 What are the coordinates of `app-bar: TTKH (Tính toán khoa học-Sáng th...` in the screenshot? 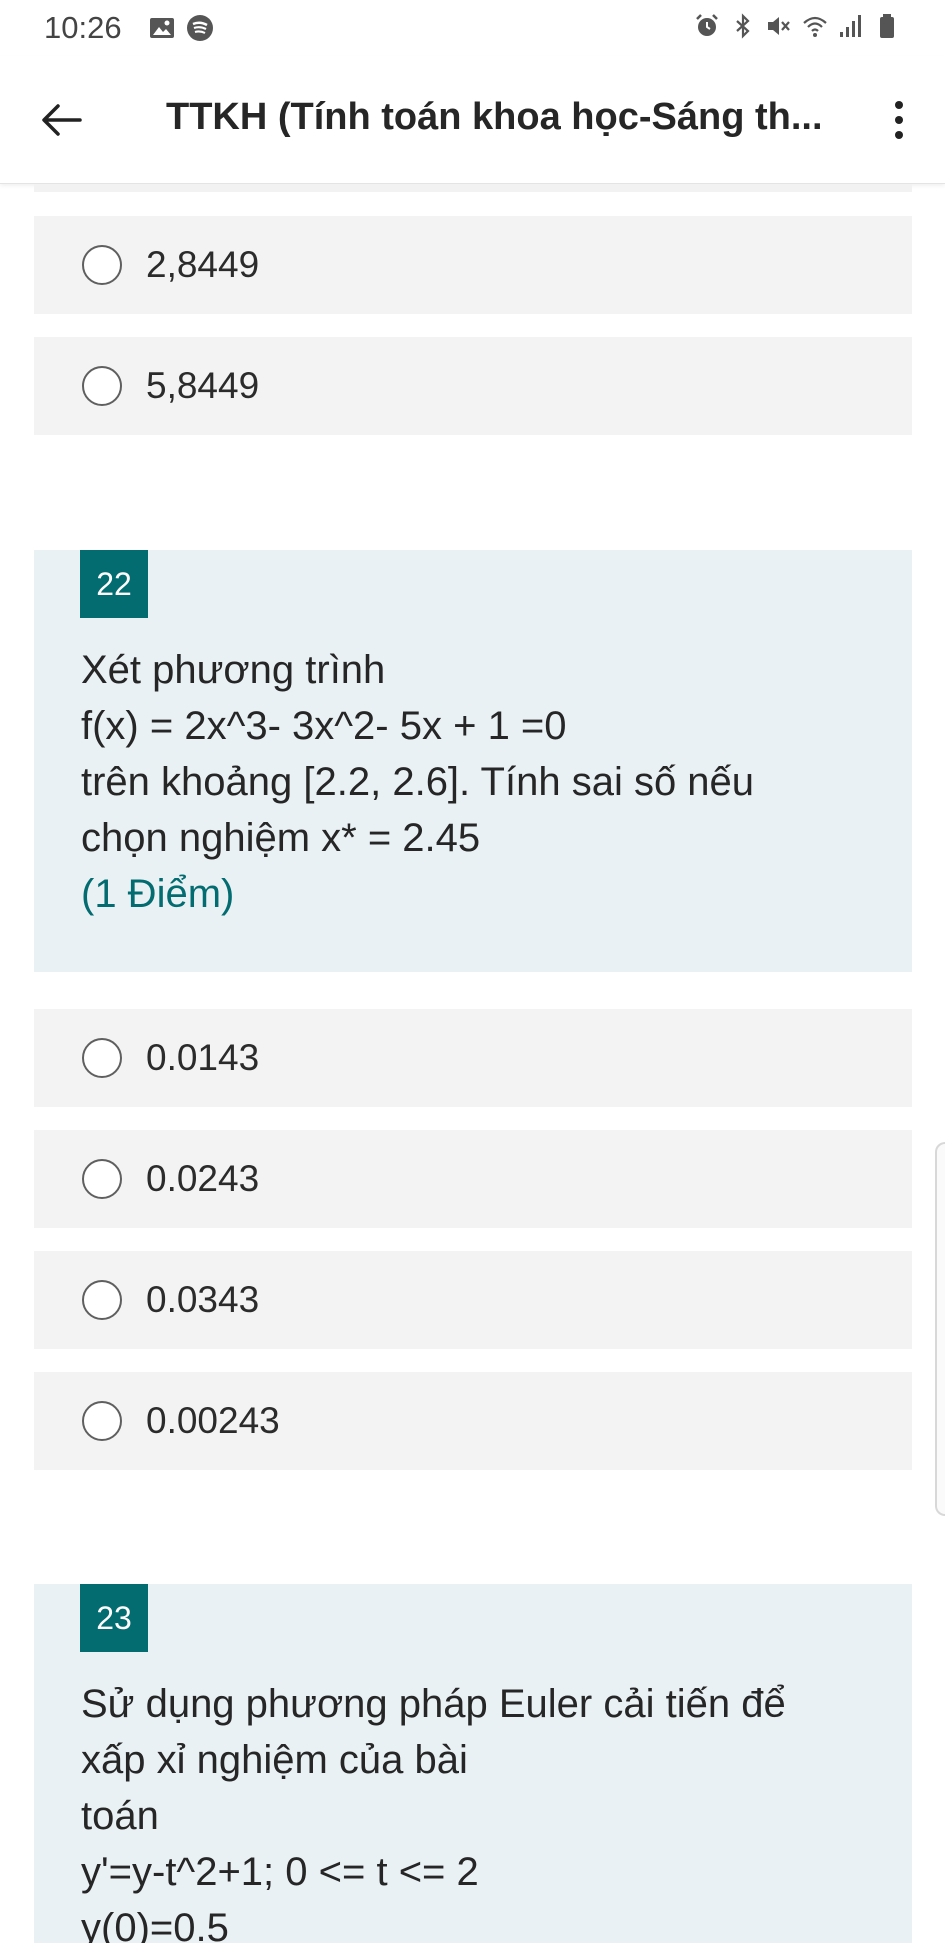 It's located at (472, 120).